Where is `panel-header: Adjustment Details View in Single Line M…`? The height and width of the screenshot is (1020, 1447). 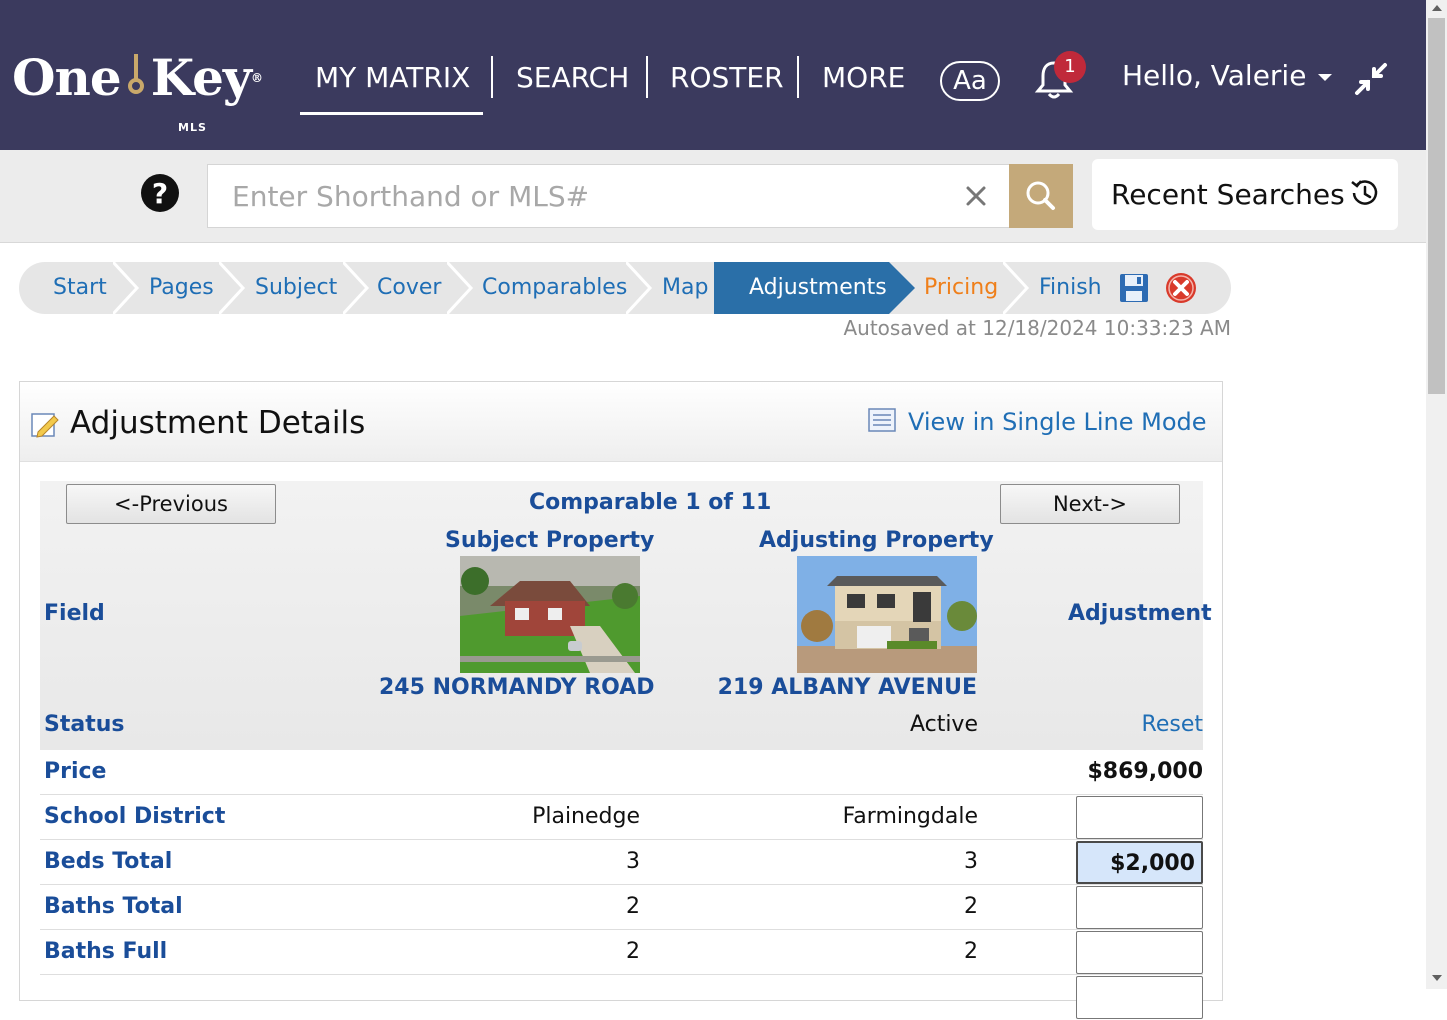
panel-header: Adjustment Details View in Single Line M… is located at coordinates (621, 422).